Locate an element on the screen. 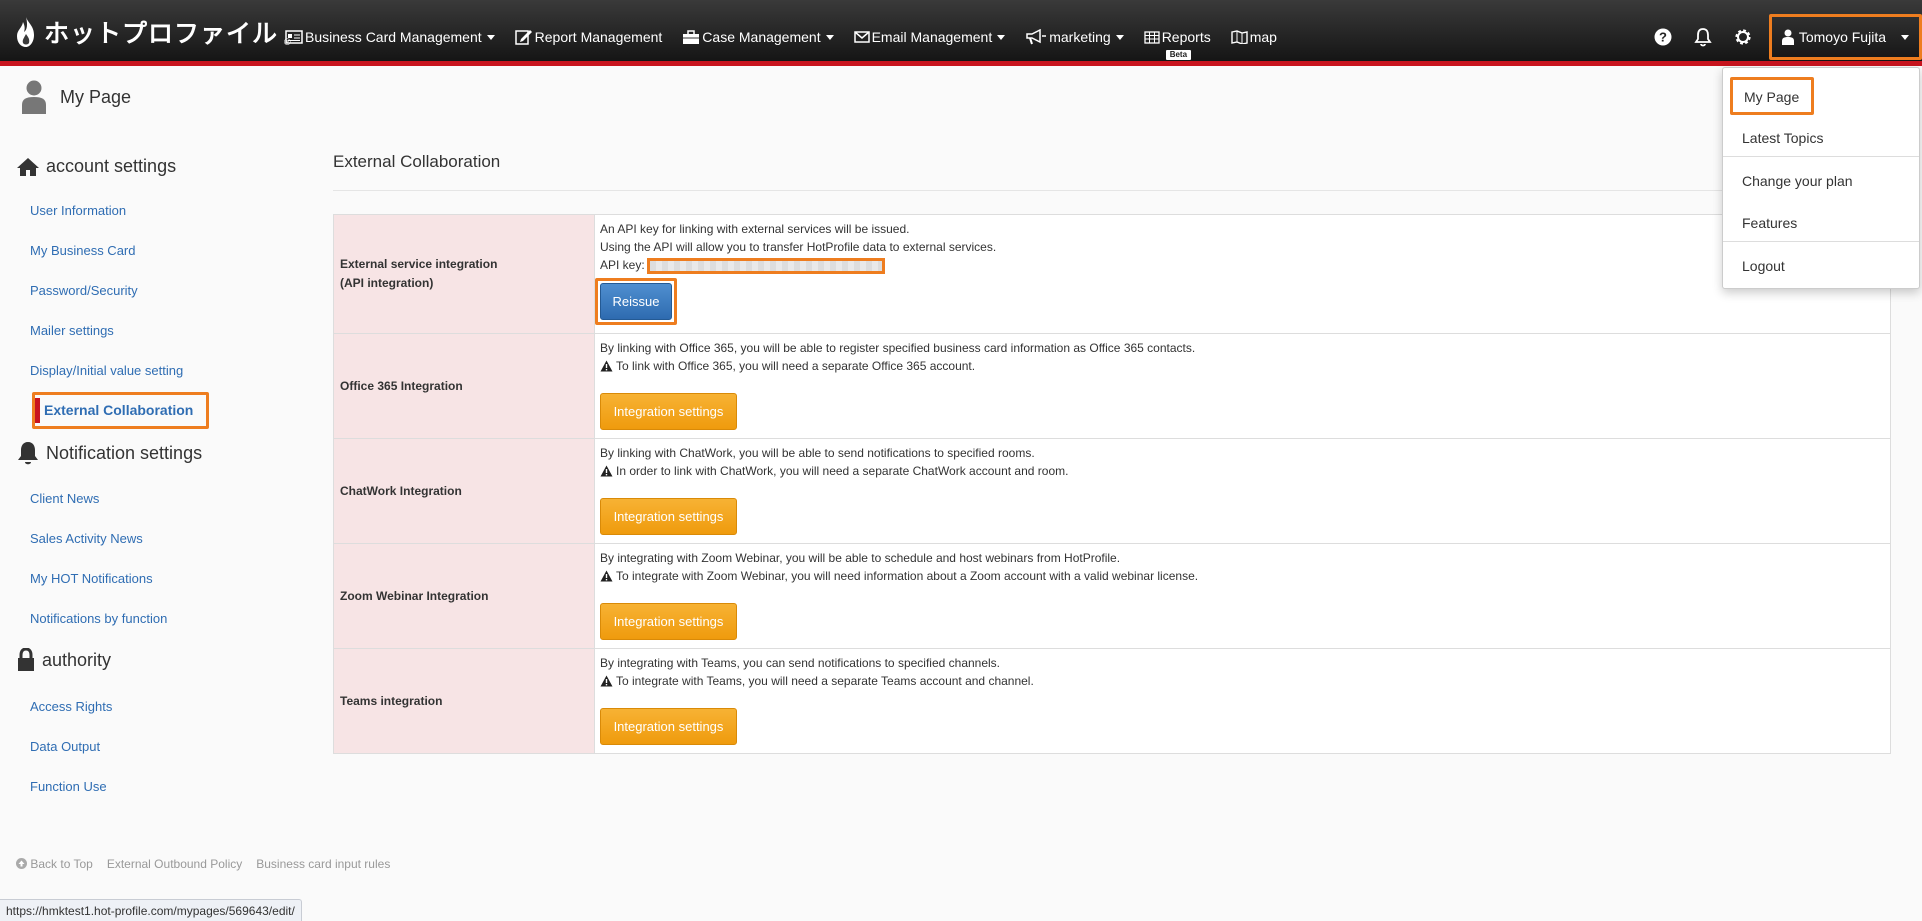 This screenshot has height=921, width=1922. sidebar-item-mailer-settings: Mailer settings is located at coordinates (72, 330).